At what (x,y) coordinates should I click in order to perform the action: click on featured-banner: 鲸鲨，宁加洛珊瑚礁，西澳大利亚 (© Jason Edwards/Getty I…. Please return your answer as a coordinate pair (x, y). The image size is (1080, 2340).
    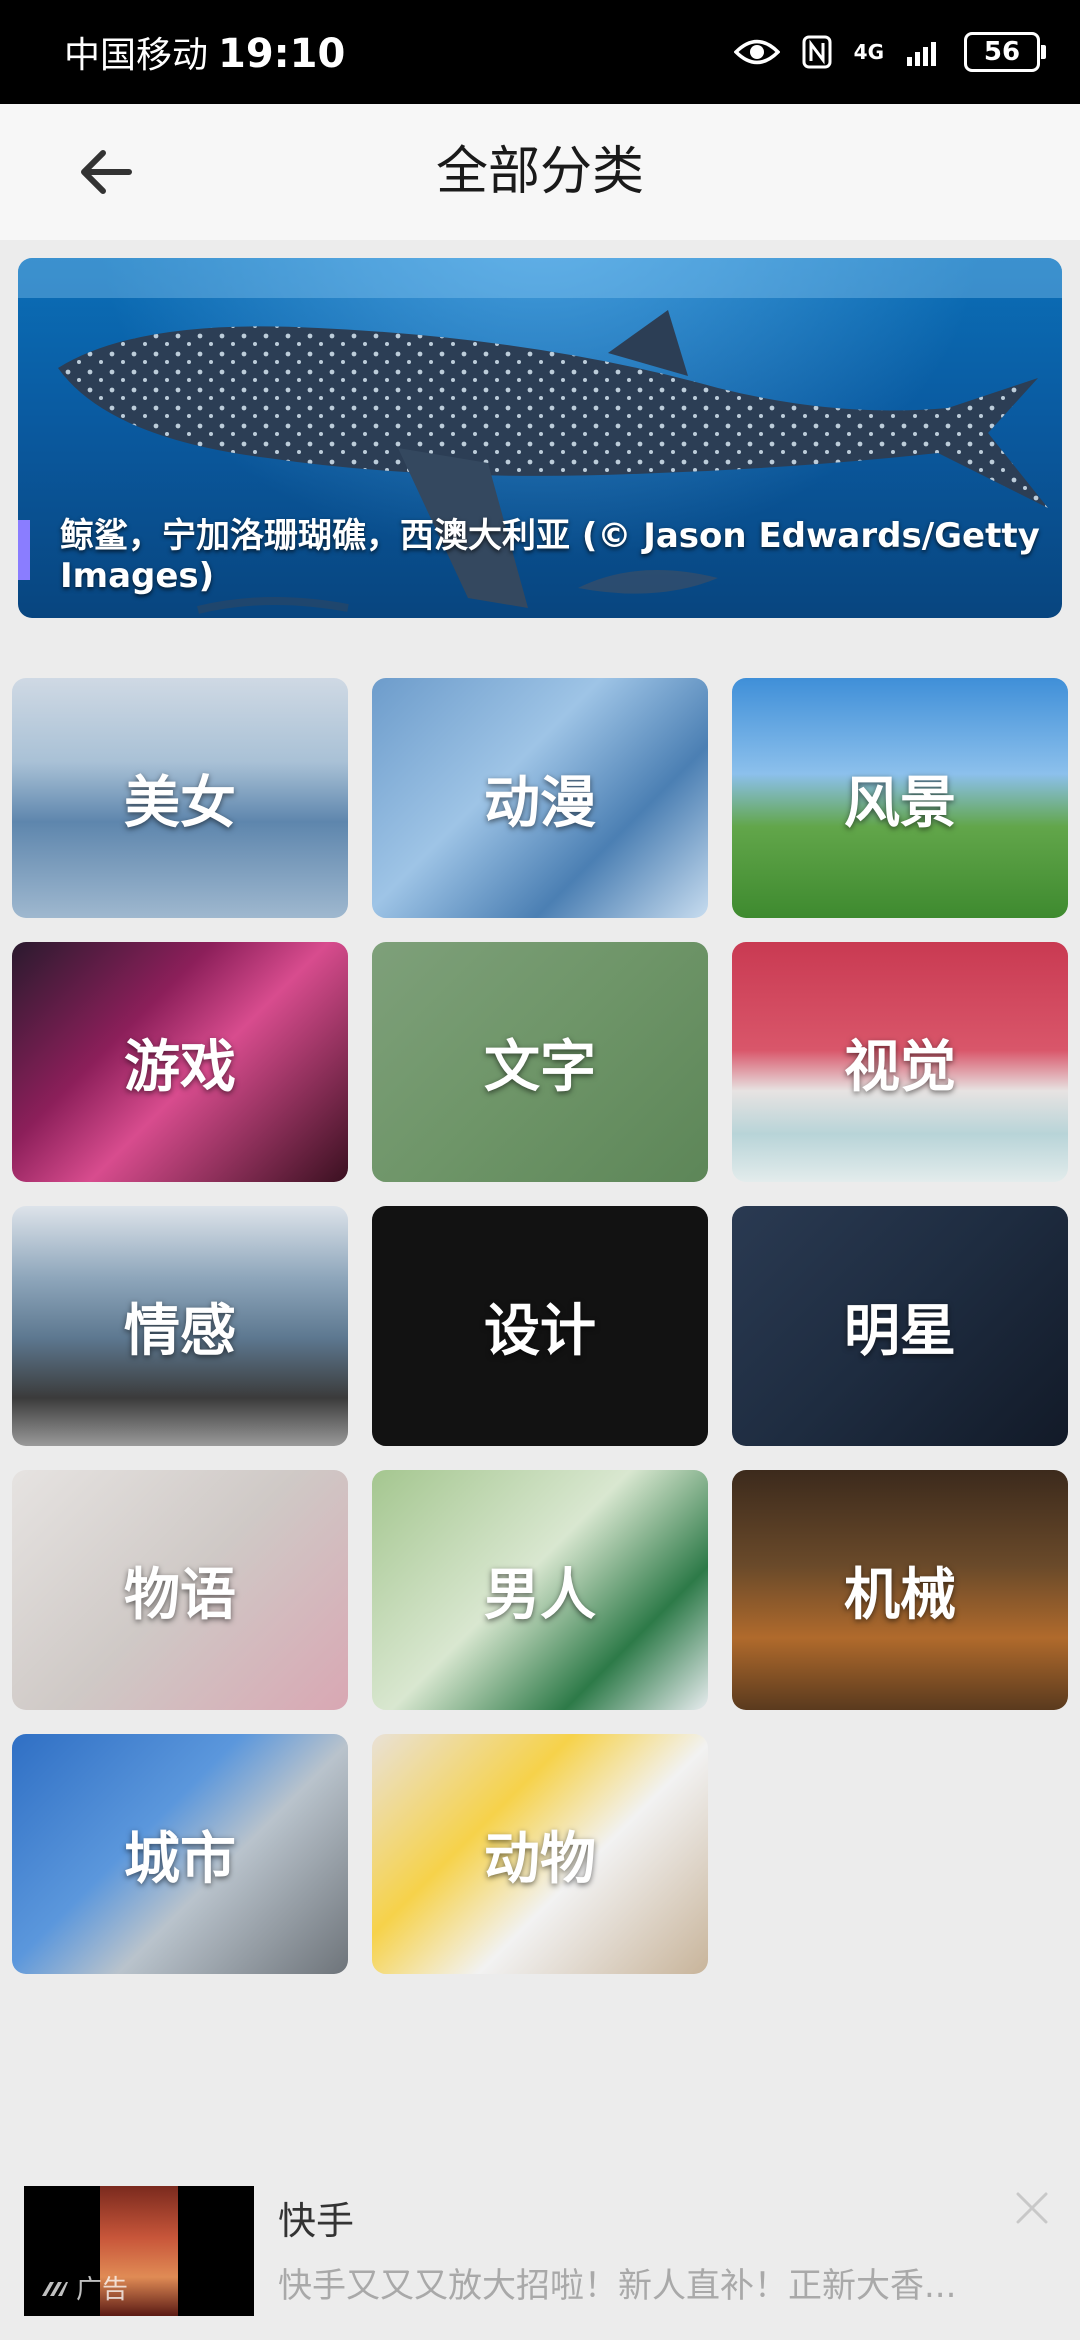
    Looking at the image, I should click on (540, 438).